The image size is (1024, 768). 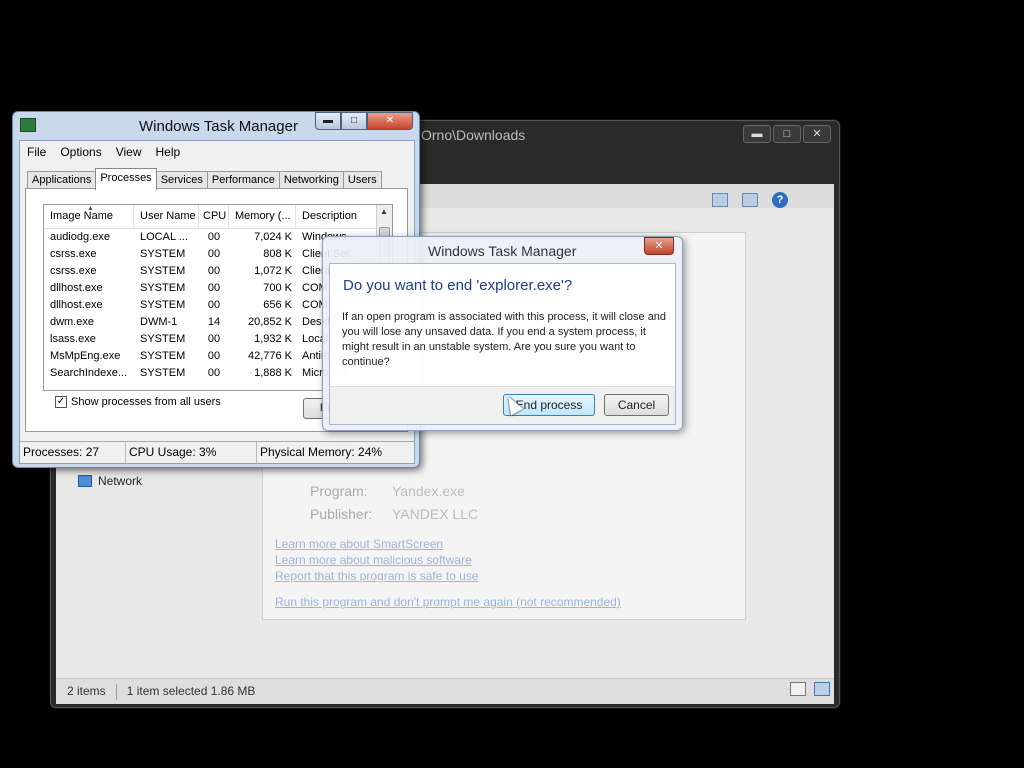 I want to click on menu-options: Options, so click(x=80, y=152).